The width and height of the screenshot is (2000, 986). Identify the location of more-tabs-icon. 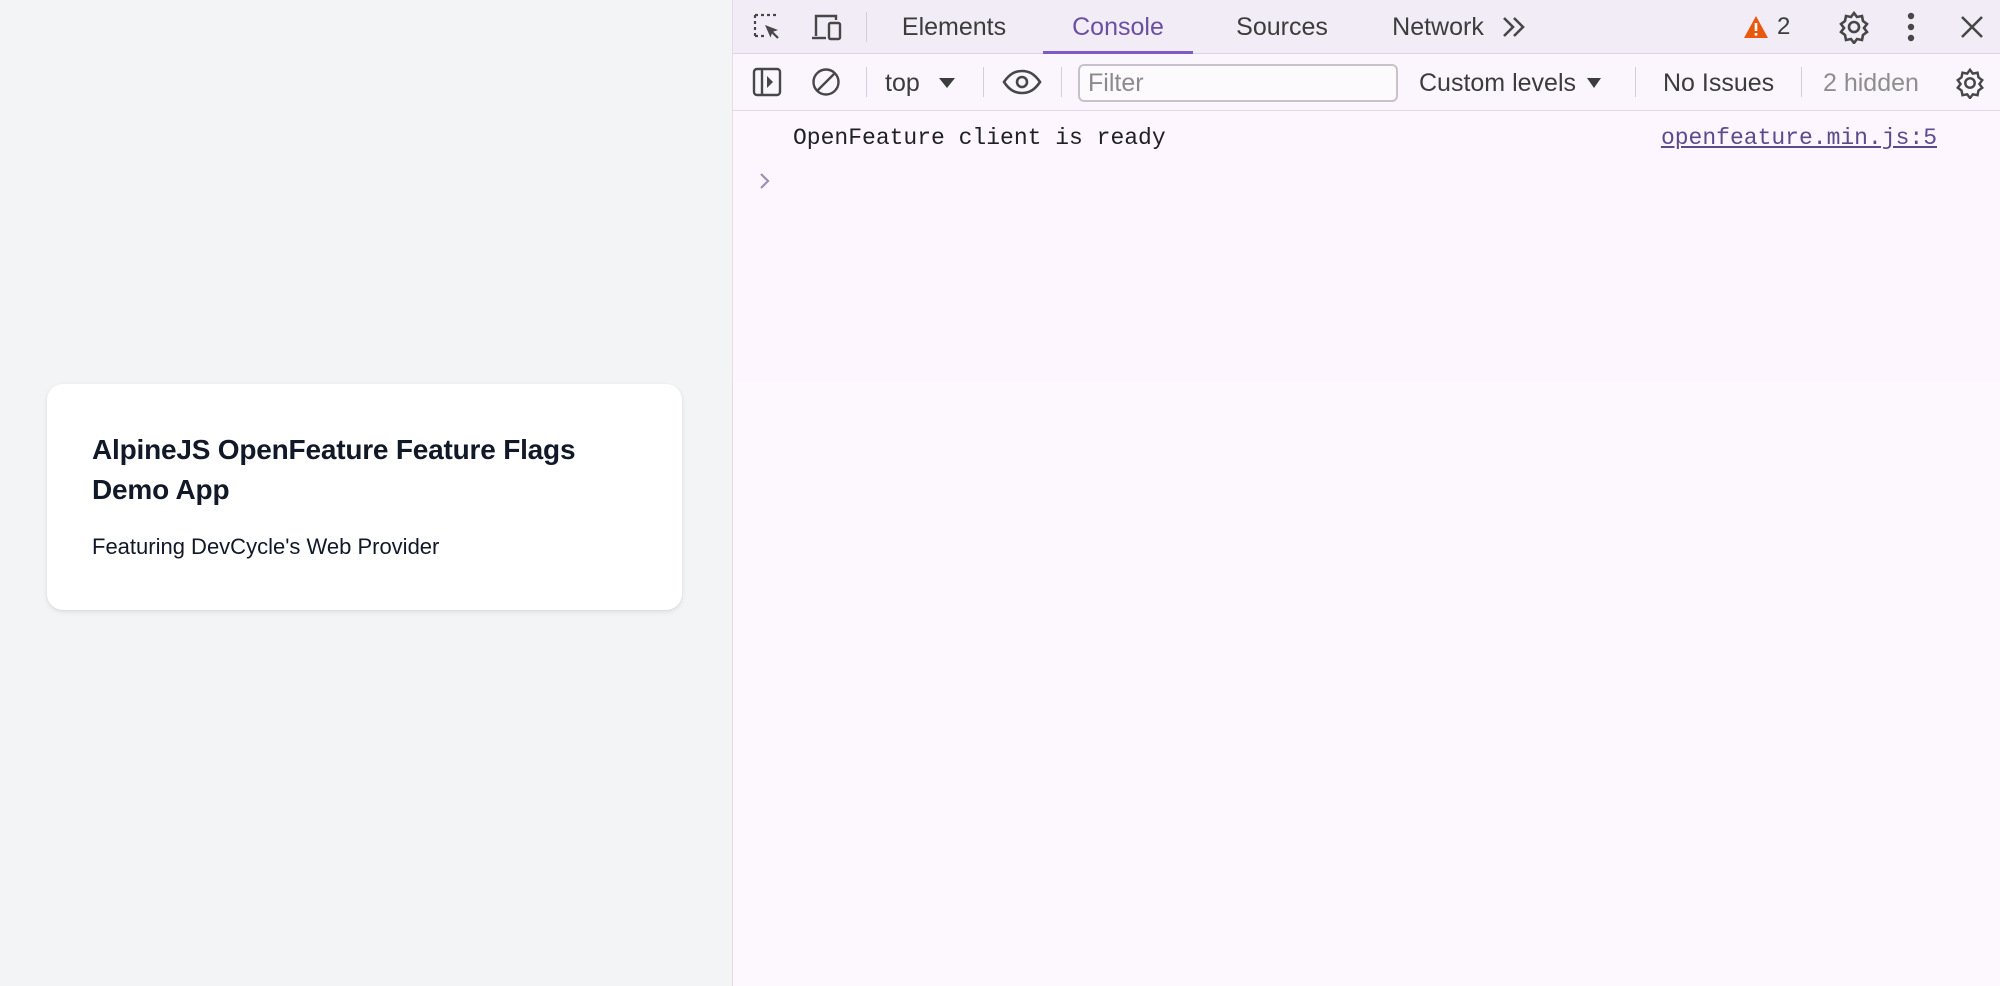
(1514, 27).